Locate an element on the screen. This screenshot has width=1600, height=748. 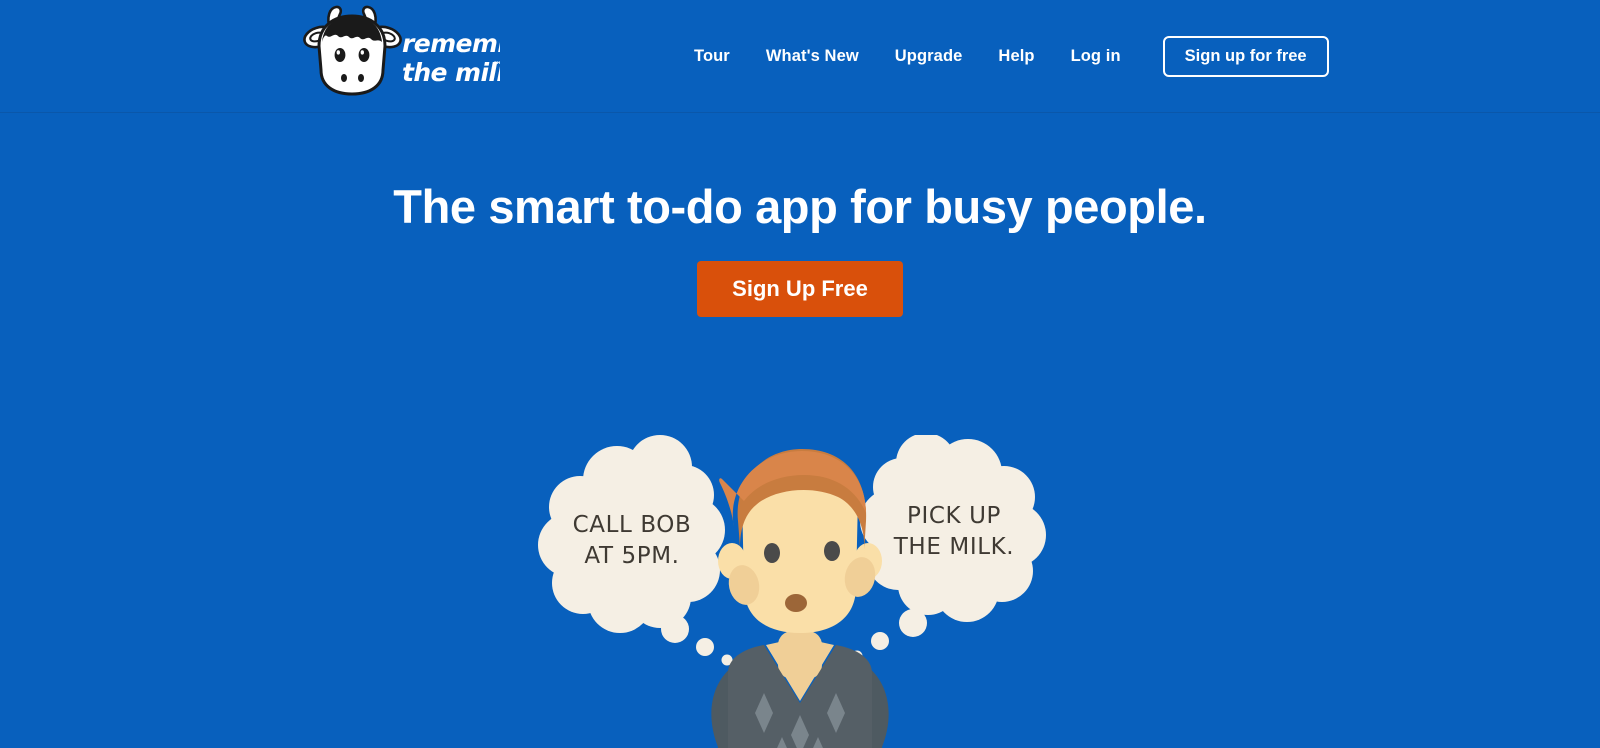
sign-up-free-button: Sign Up Free is located at coordinates (800, 288).